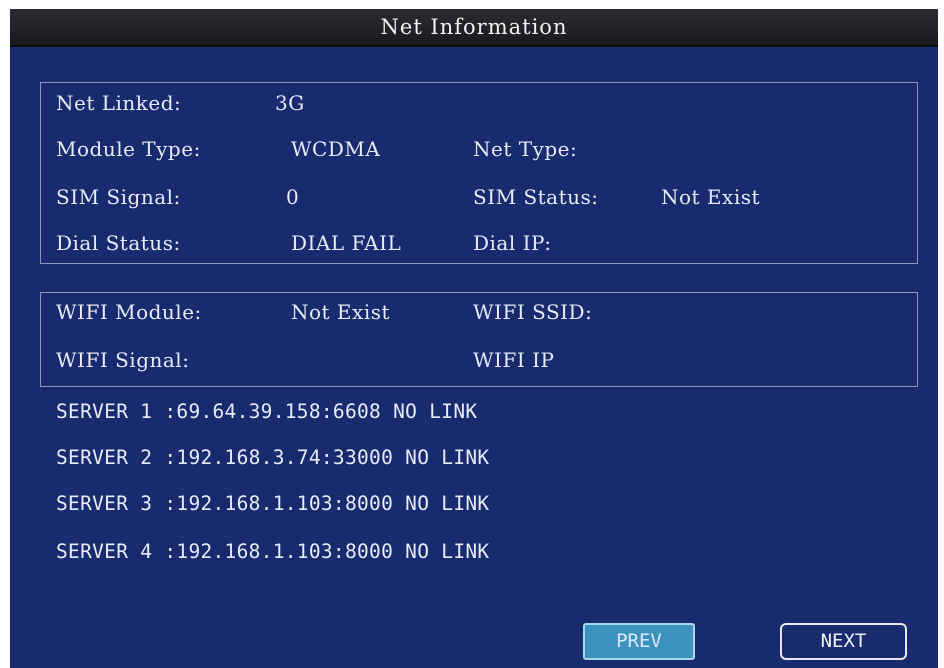 This screenshot has width=944, height=668. I want to click on sim-status-value: Not Exist, so click(711, 197).